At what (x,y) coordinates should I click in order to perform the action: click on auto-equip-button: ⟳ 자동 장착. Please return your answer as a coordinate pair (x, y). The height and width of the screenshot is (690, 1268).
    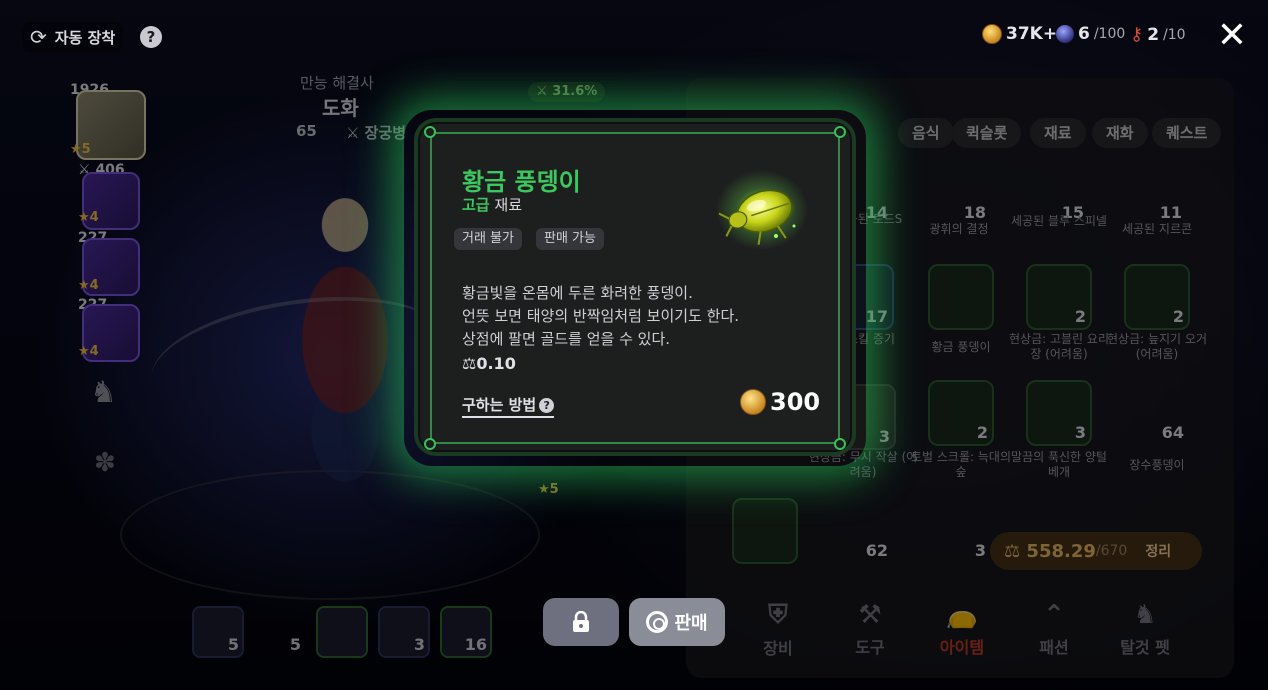
    Looking at the image, I should click on (73, 37).